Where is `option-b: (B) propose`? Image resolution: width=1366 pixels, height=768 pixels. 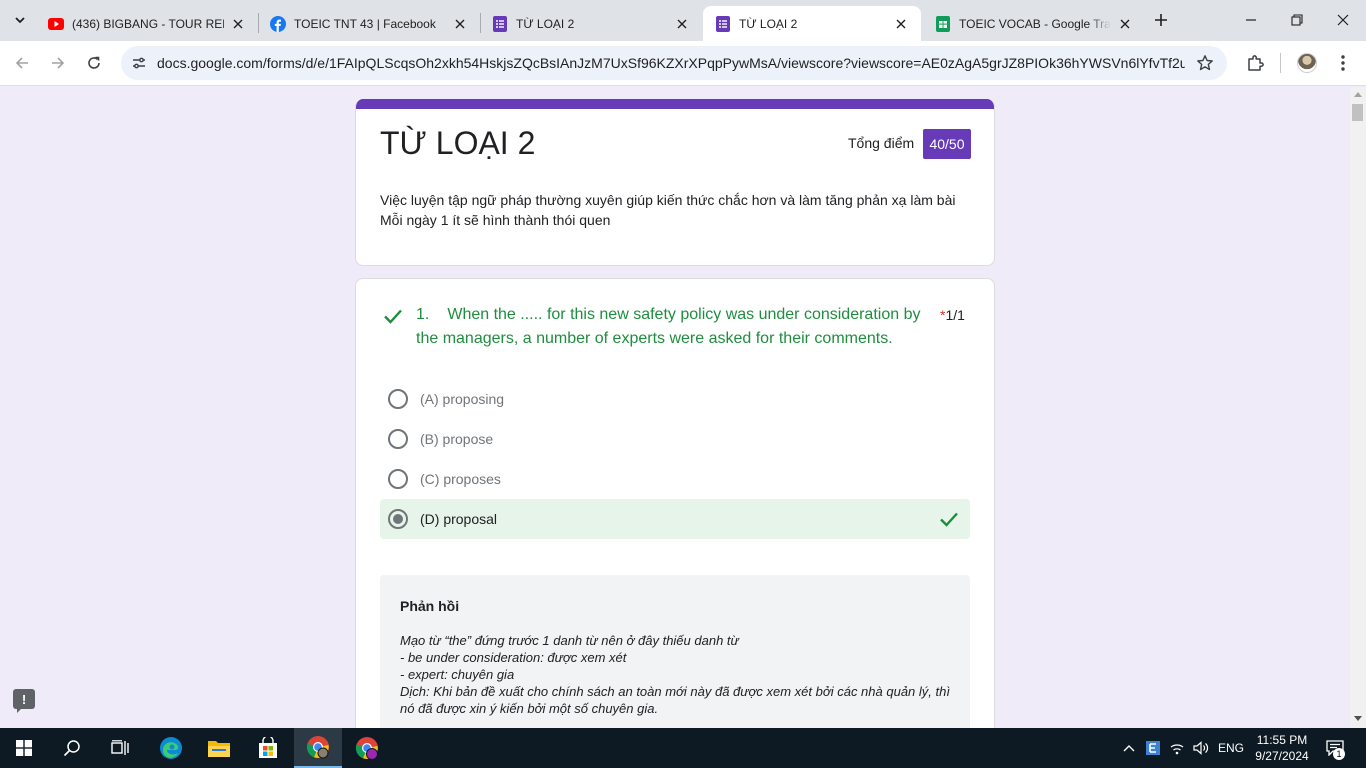 option-b: (B) propose is located at coordinates (675, 439).